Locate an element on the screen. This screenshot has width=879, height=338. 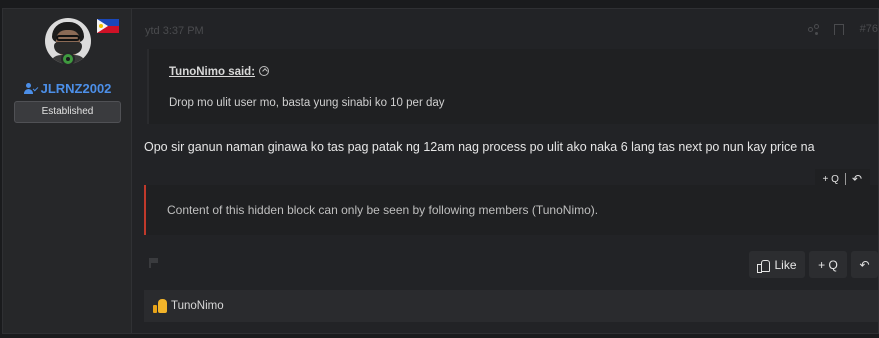
username-text: JLRNZ2002 is located at coordinates (76, 88).